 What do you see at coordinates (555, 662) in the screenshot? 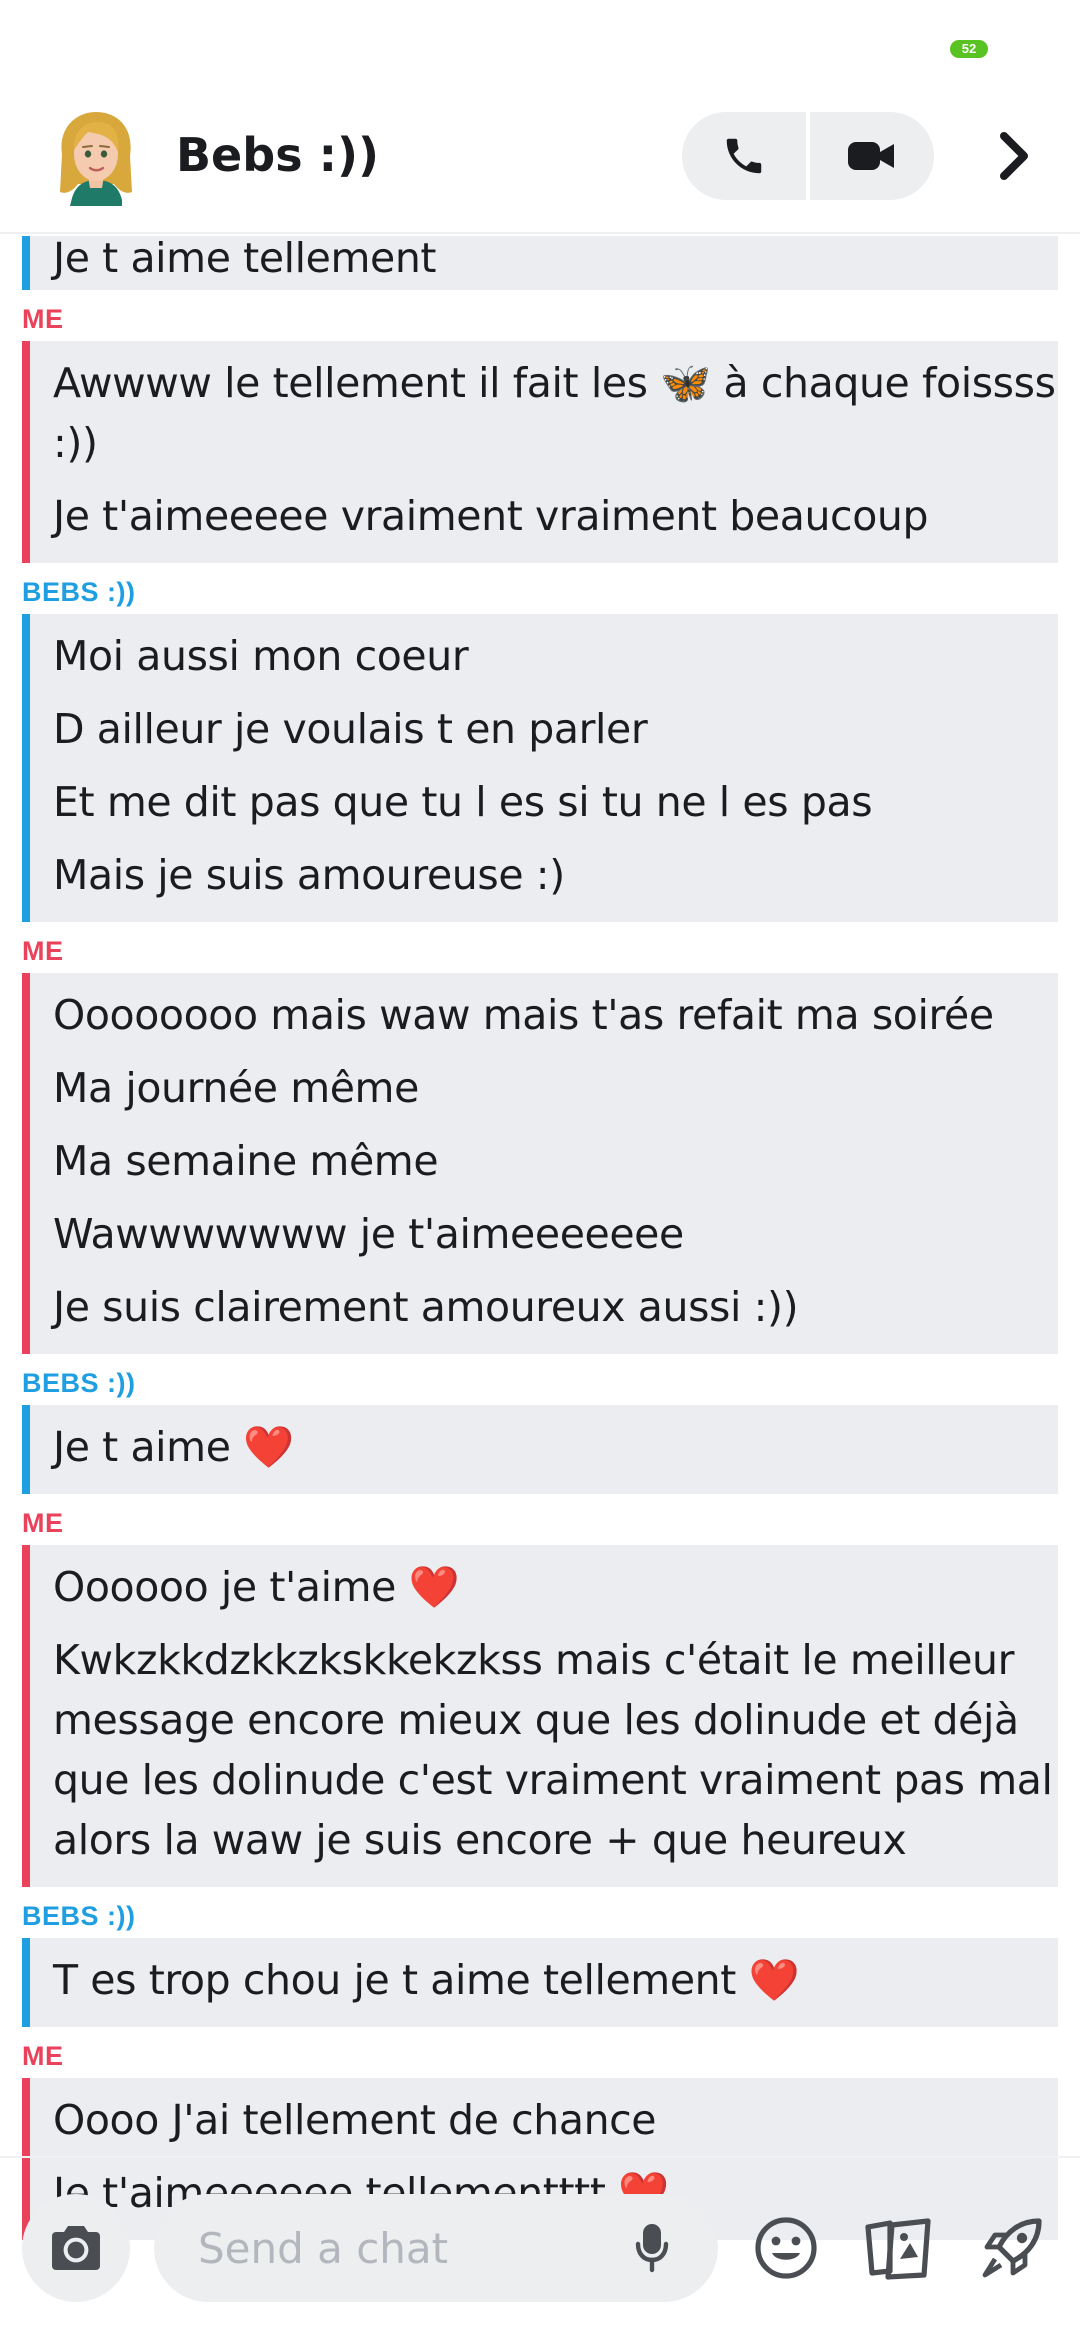
I see `message: Moi aussi mon coeur` at bounding box center [555, 662].